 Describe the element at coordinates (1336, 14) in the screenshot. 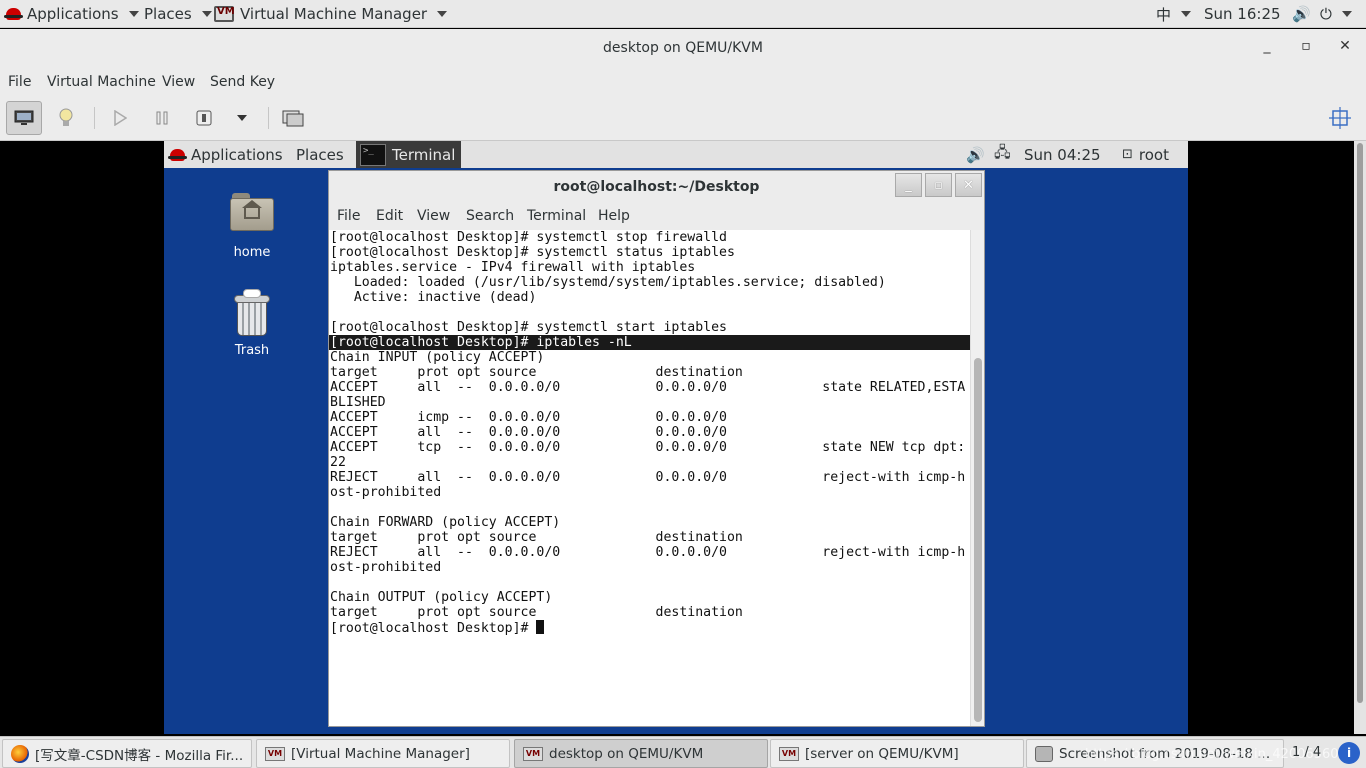

I see `power-menu: ⏻` at that location.